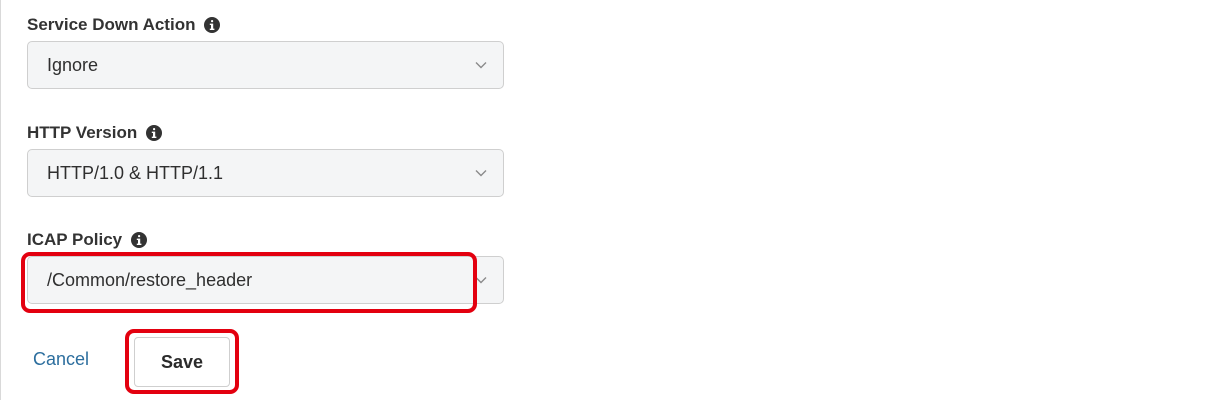  I want to click on save-button-highlight, so click(182, 361).